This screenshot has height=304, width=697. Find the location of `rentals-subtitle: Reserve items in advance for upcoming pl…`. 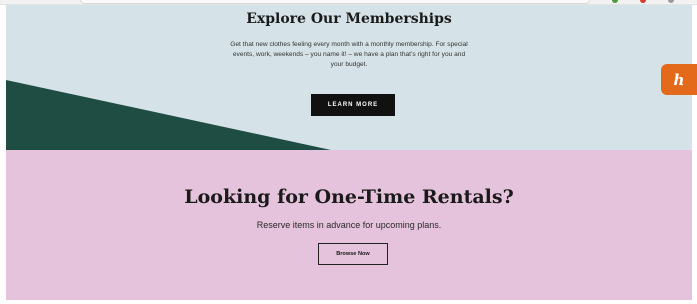

rentals-subtitle: Reserve items in advance for upcoming pl… is located at coordinates (349, 225).